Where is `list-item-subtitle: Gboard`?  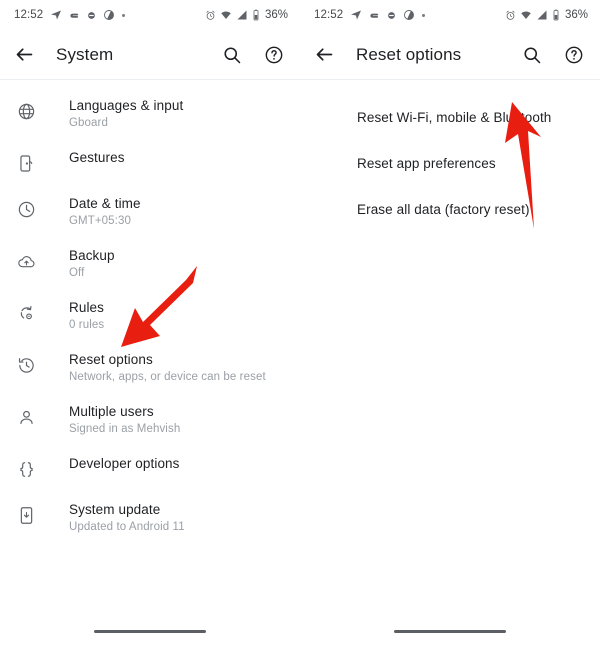
list-item-subtitle: Gboard is located at coordinates (88, 123).